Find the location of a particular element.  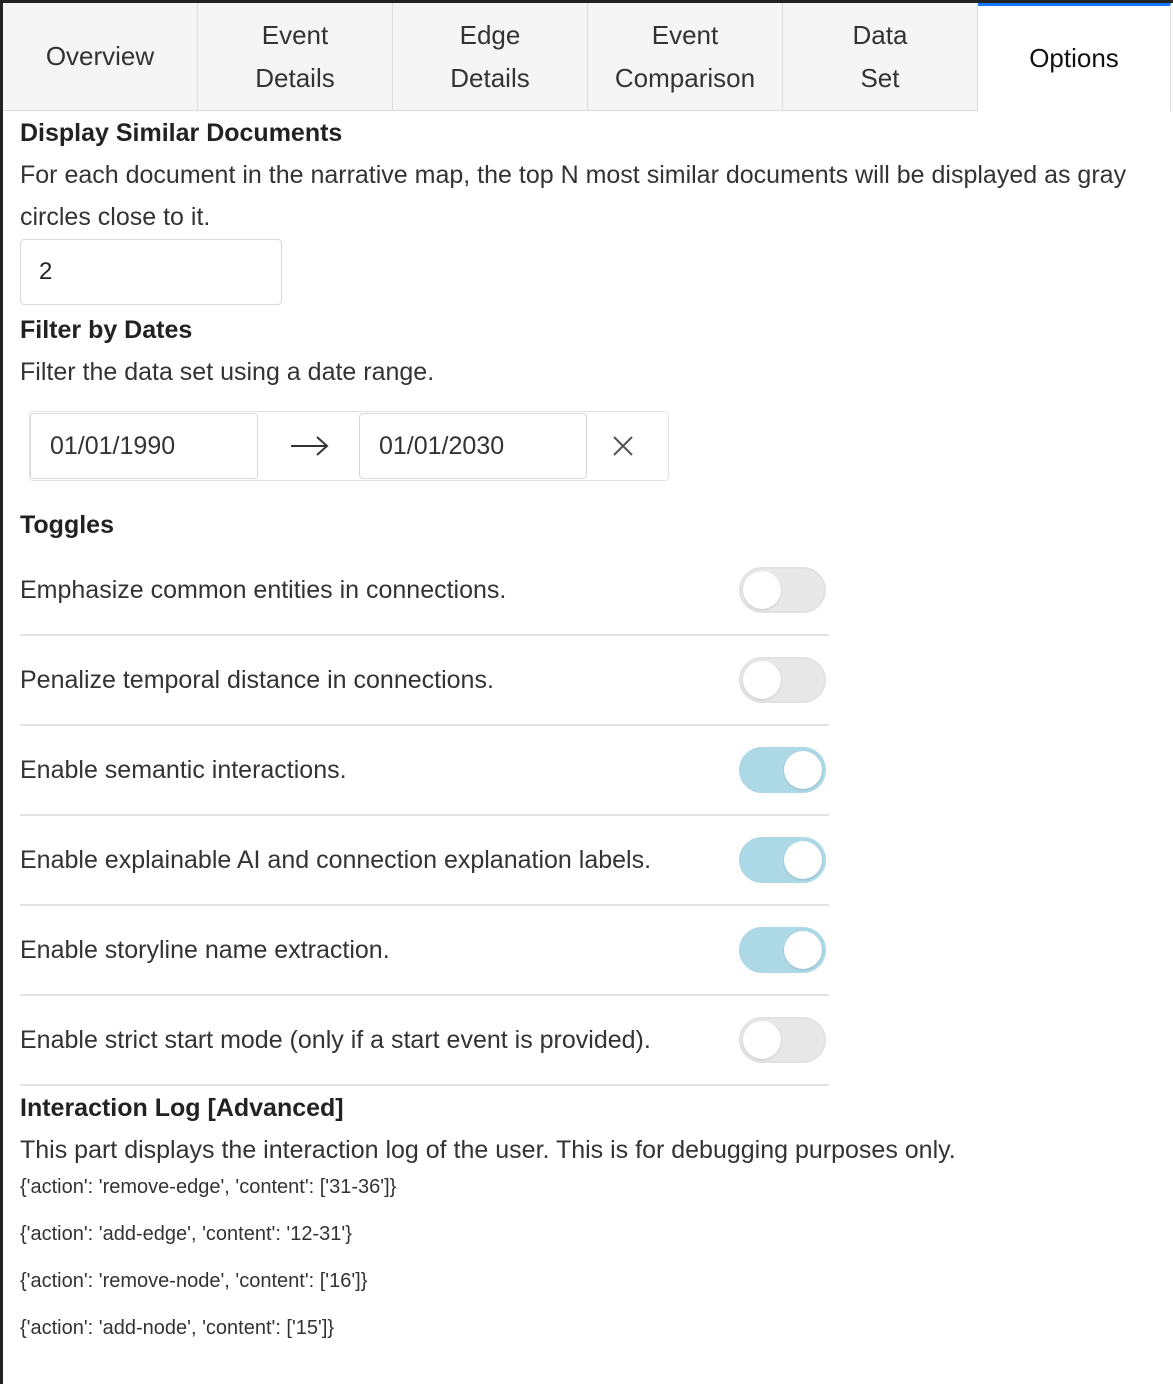

toggles-title: Toggles is located at coordinates (67, 525).